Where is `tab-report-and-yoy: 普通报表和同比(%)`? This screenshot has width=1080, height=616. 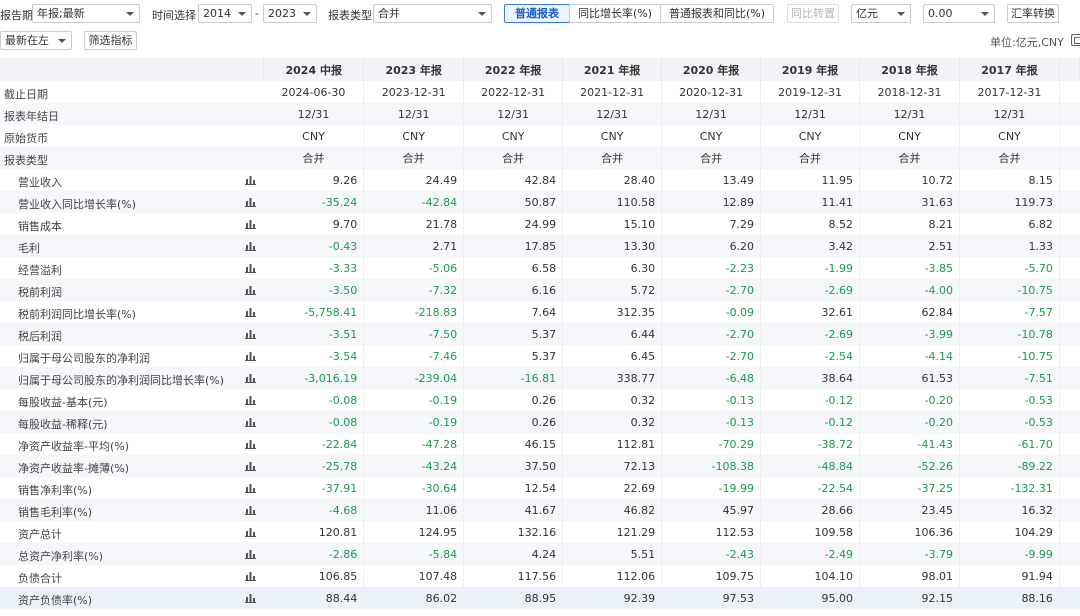
tab-report-and-yoy: 普通报表和同比(%) is located at coordinates (717, 13).